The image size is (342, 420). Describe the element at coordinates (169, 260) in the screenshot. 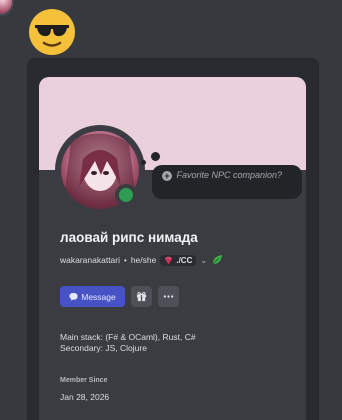

I see `gem-icon` at that location.